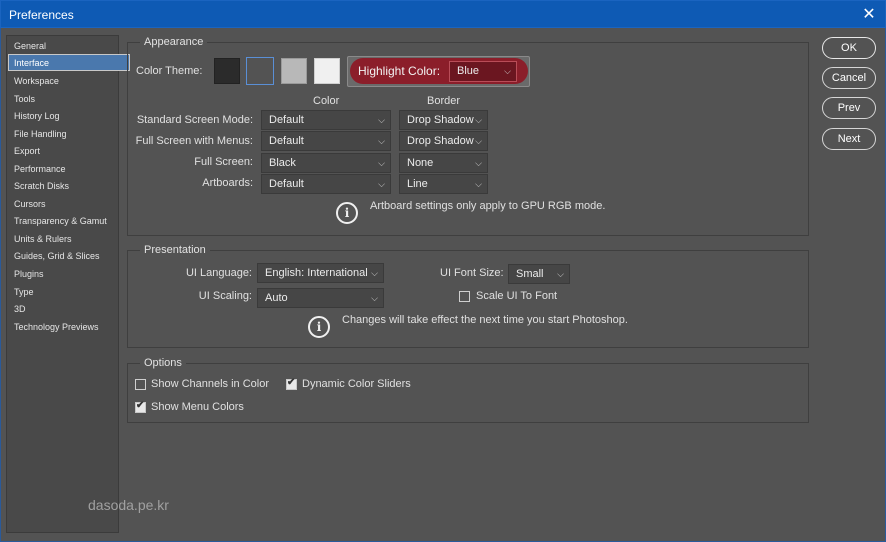 The height and width of the screenshot is (542, 886). I want to click on prev-button: Prev, so click(849, 108).